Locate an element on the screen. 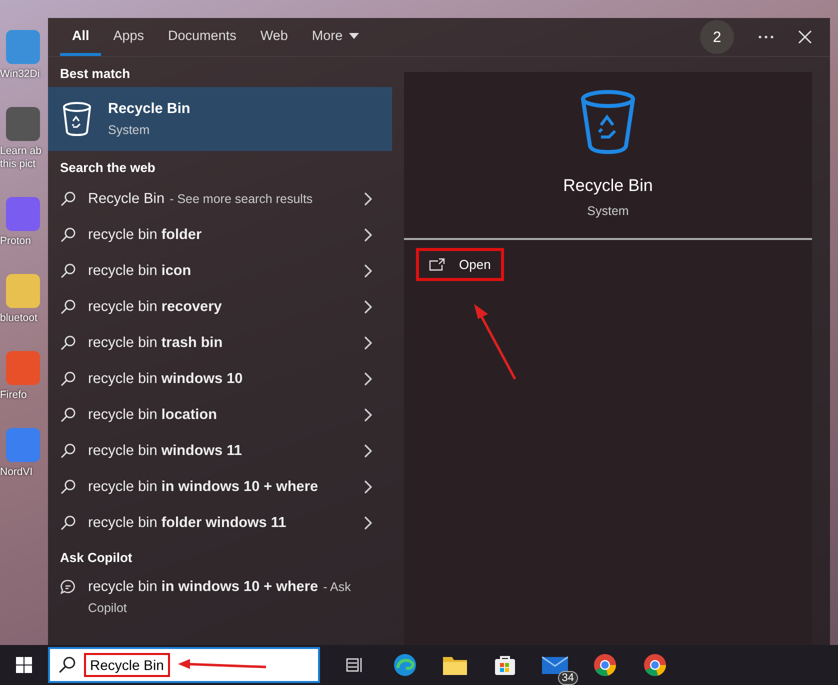  web-suggestion: recycle bin windows 11 is located at coordinates (220, 451).